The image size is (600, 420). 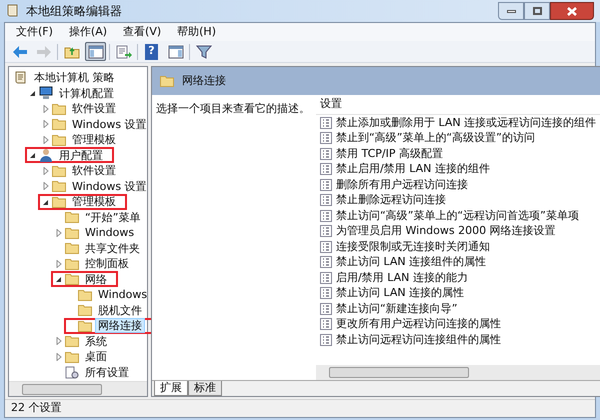 I want to click on setting-item: 禁止到“高级”菜单上的“高级设置”的访问, so click(x=435, y=138).